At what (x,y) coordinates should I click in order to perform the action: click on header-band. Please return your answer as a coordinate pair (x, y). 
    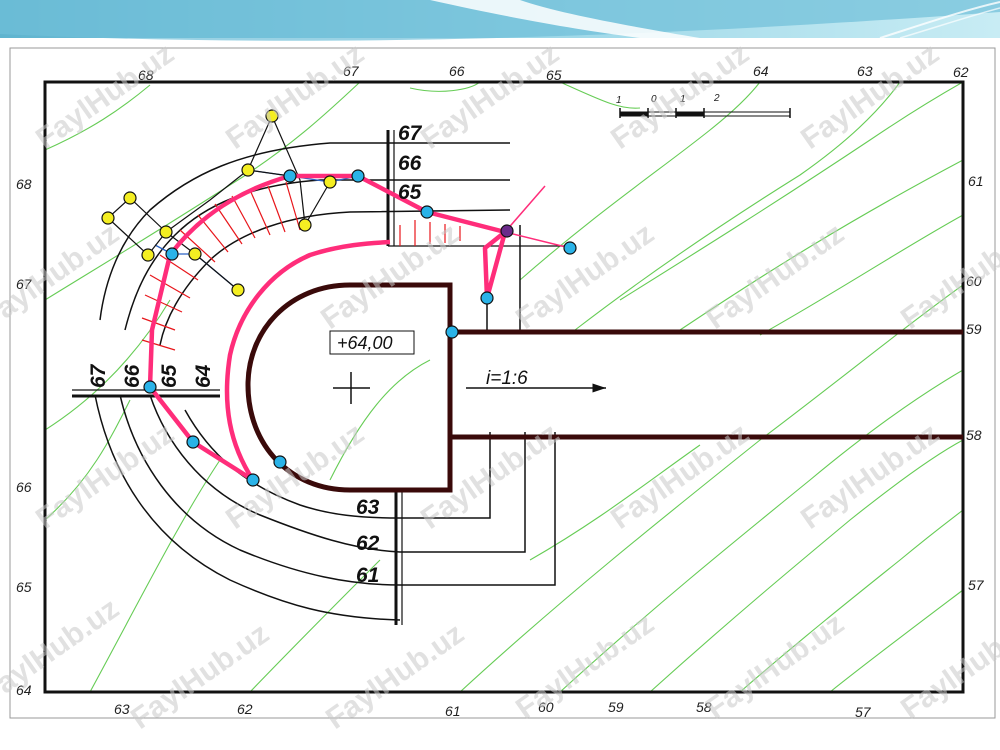
    Looking at the image, I should click on (500, 20).